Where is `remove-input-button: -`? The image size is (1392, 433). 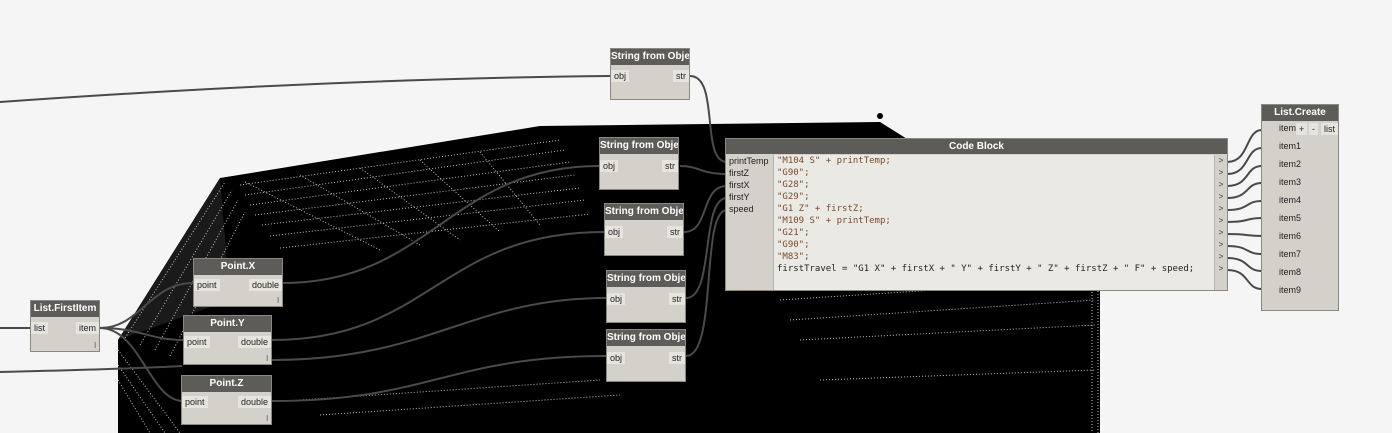 remove-input-button: - is located at coordinates (1313, 129).